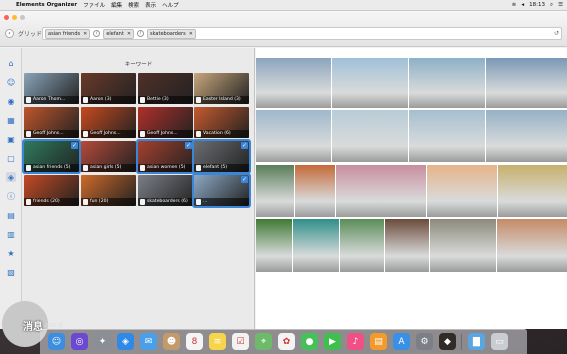 The width and height of the screenshot is (567, 354). I want to click on app-store-icon: A, so click(401, 341).